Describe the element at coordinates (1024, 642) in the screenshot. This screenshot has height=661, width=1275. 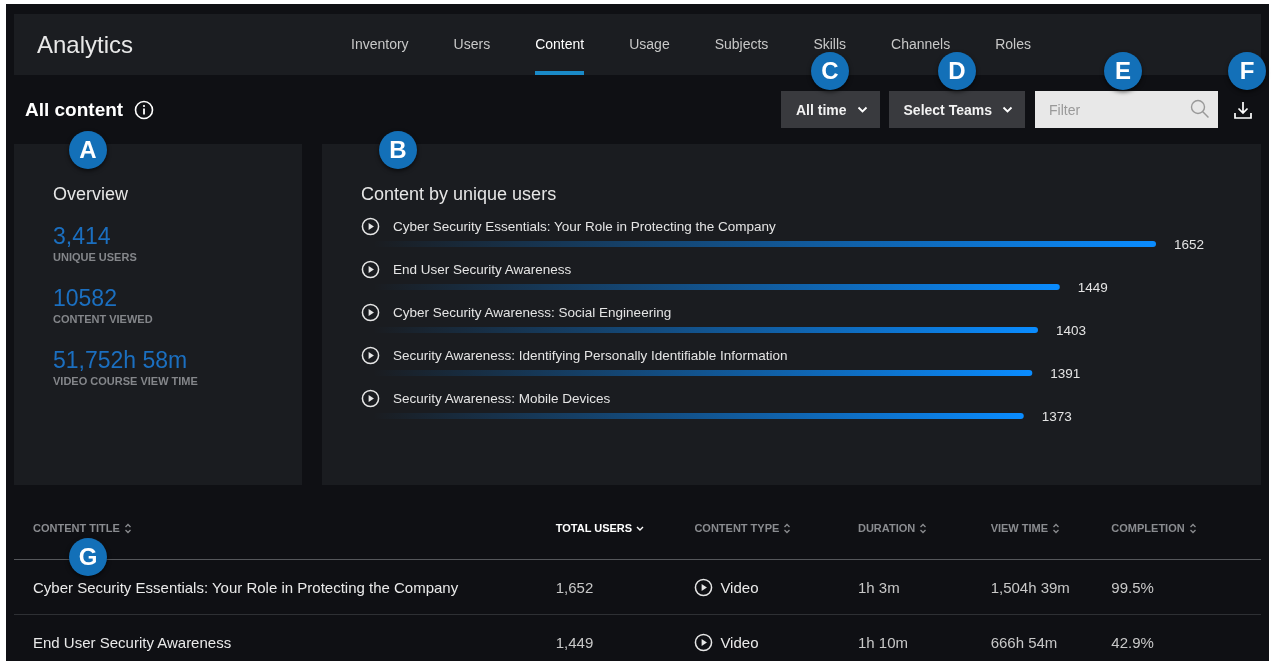
I see `table-cell-text: 666h 54m` at that location.